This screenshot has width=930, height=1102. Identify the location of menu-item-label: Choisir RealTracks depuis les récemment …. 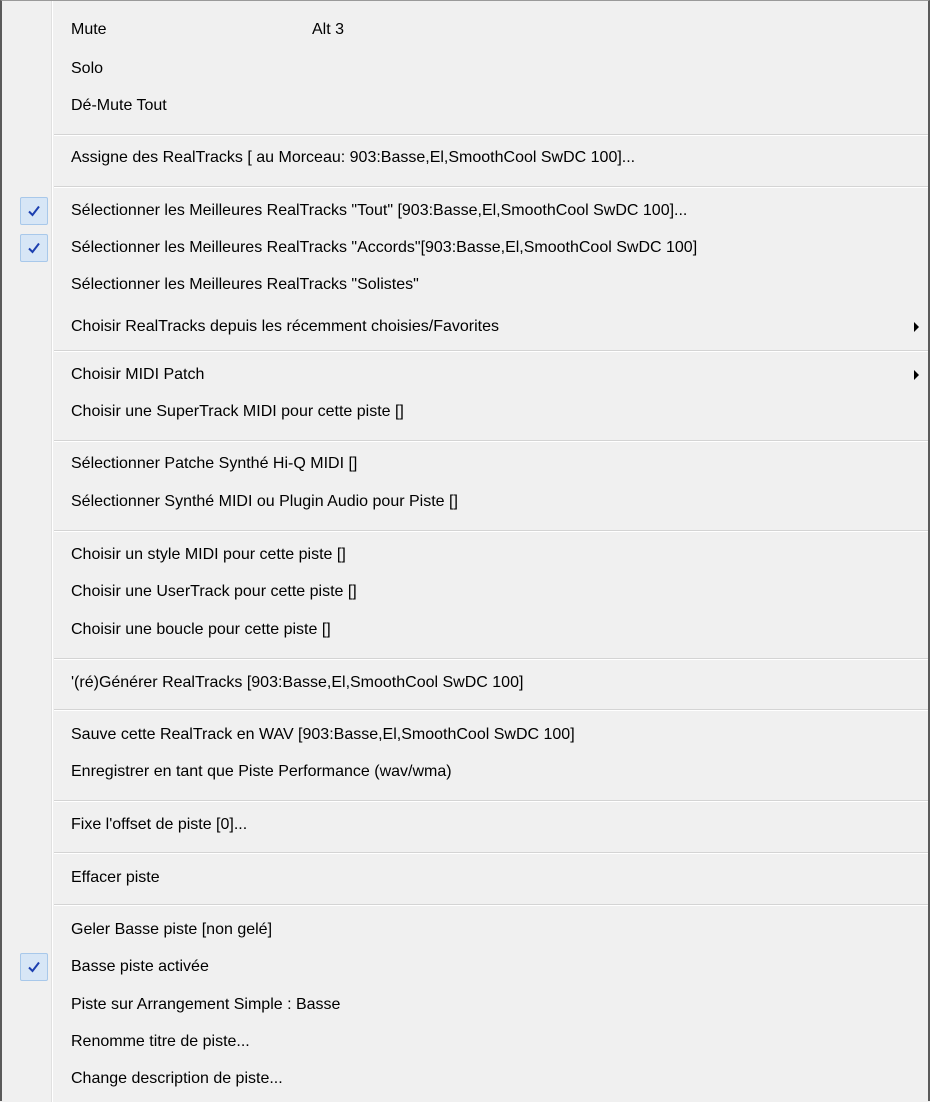
(285, 326).